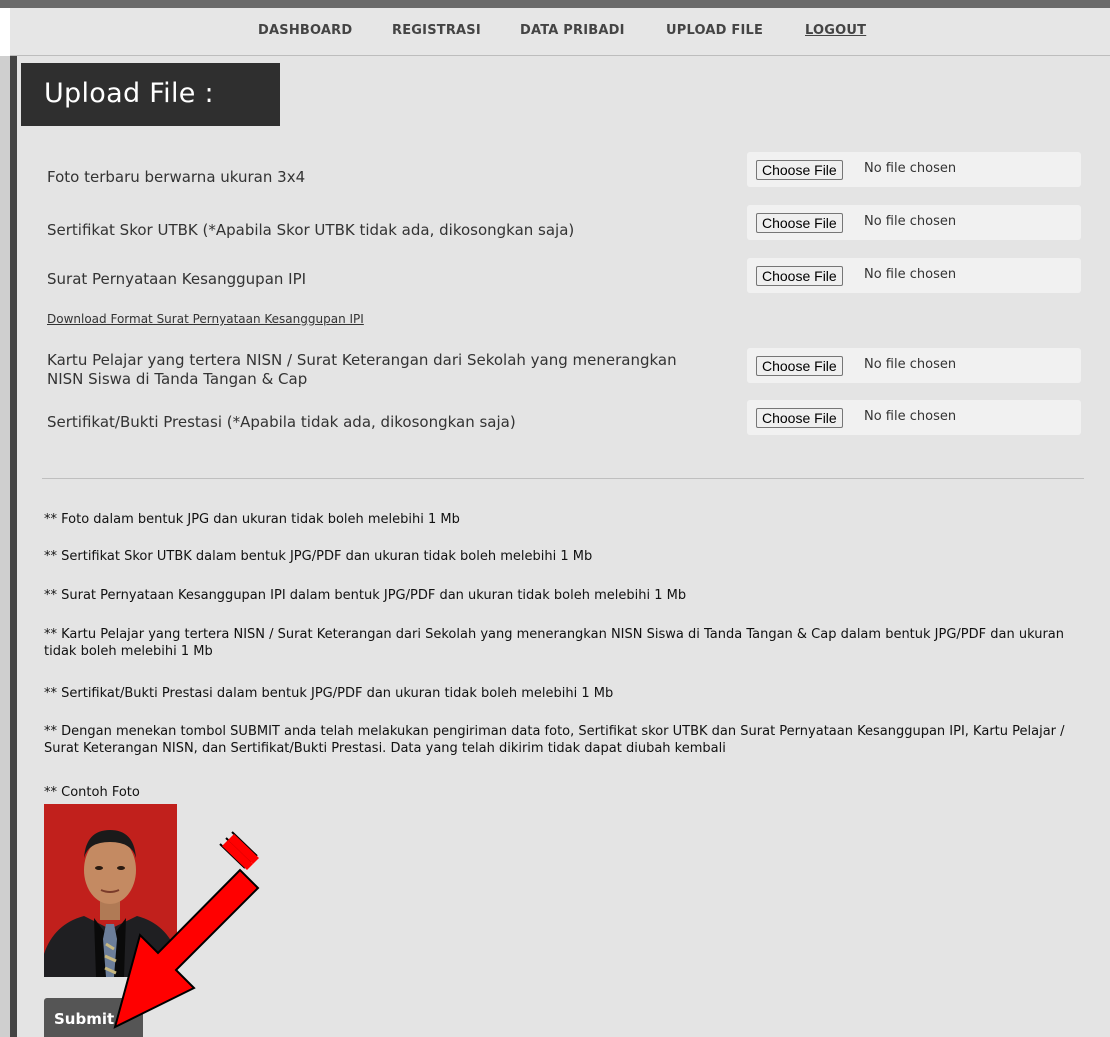 The height and width of the screenshot is (1037, 1110). I want to click on top-border, so click(555, 4).